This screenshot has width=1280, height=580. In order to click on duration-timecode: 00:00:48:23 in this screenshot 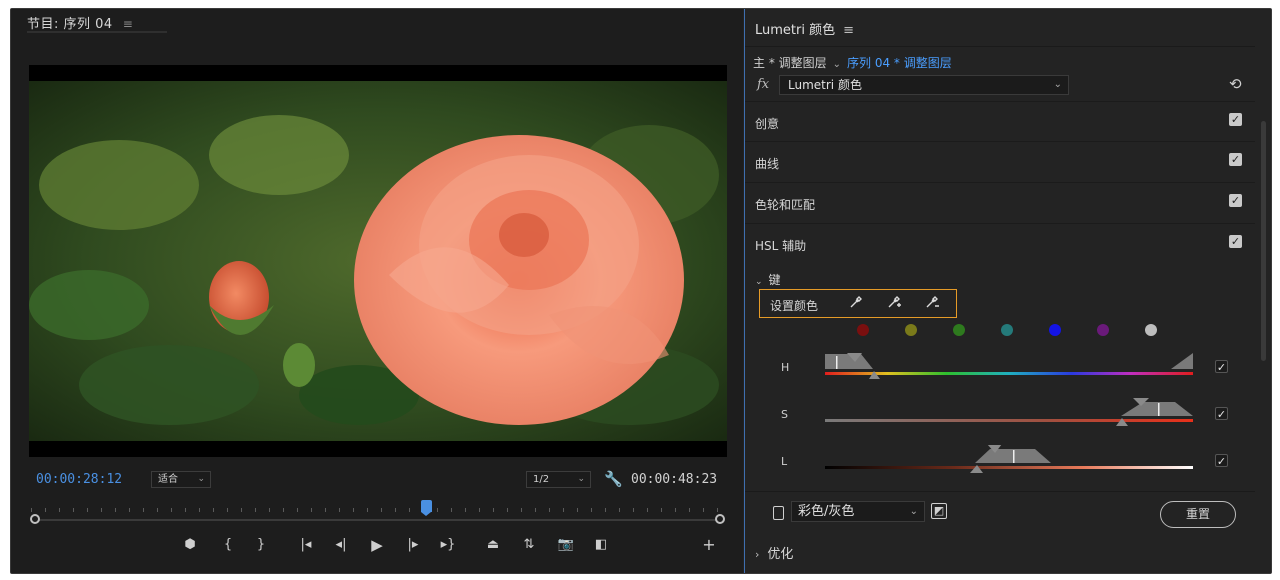, I will do `click(674, 479)`.